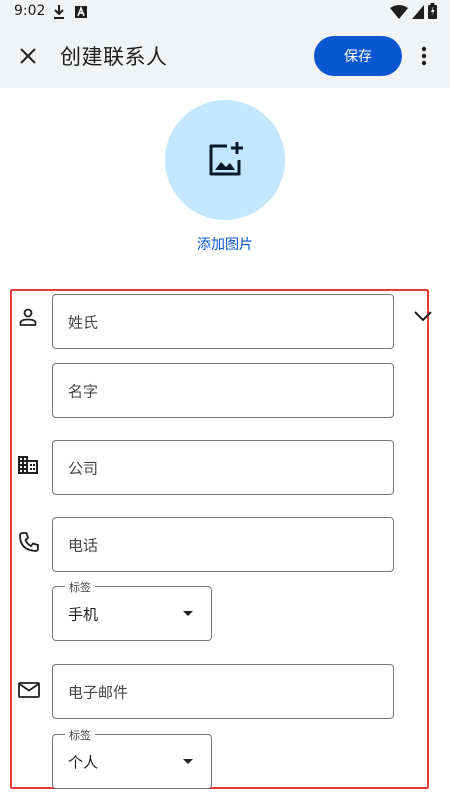 This screenshot has height=800, width=450. Describe the element at coordinates (399, 13) in the screenshot. I see `wifi-icon` at that location.